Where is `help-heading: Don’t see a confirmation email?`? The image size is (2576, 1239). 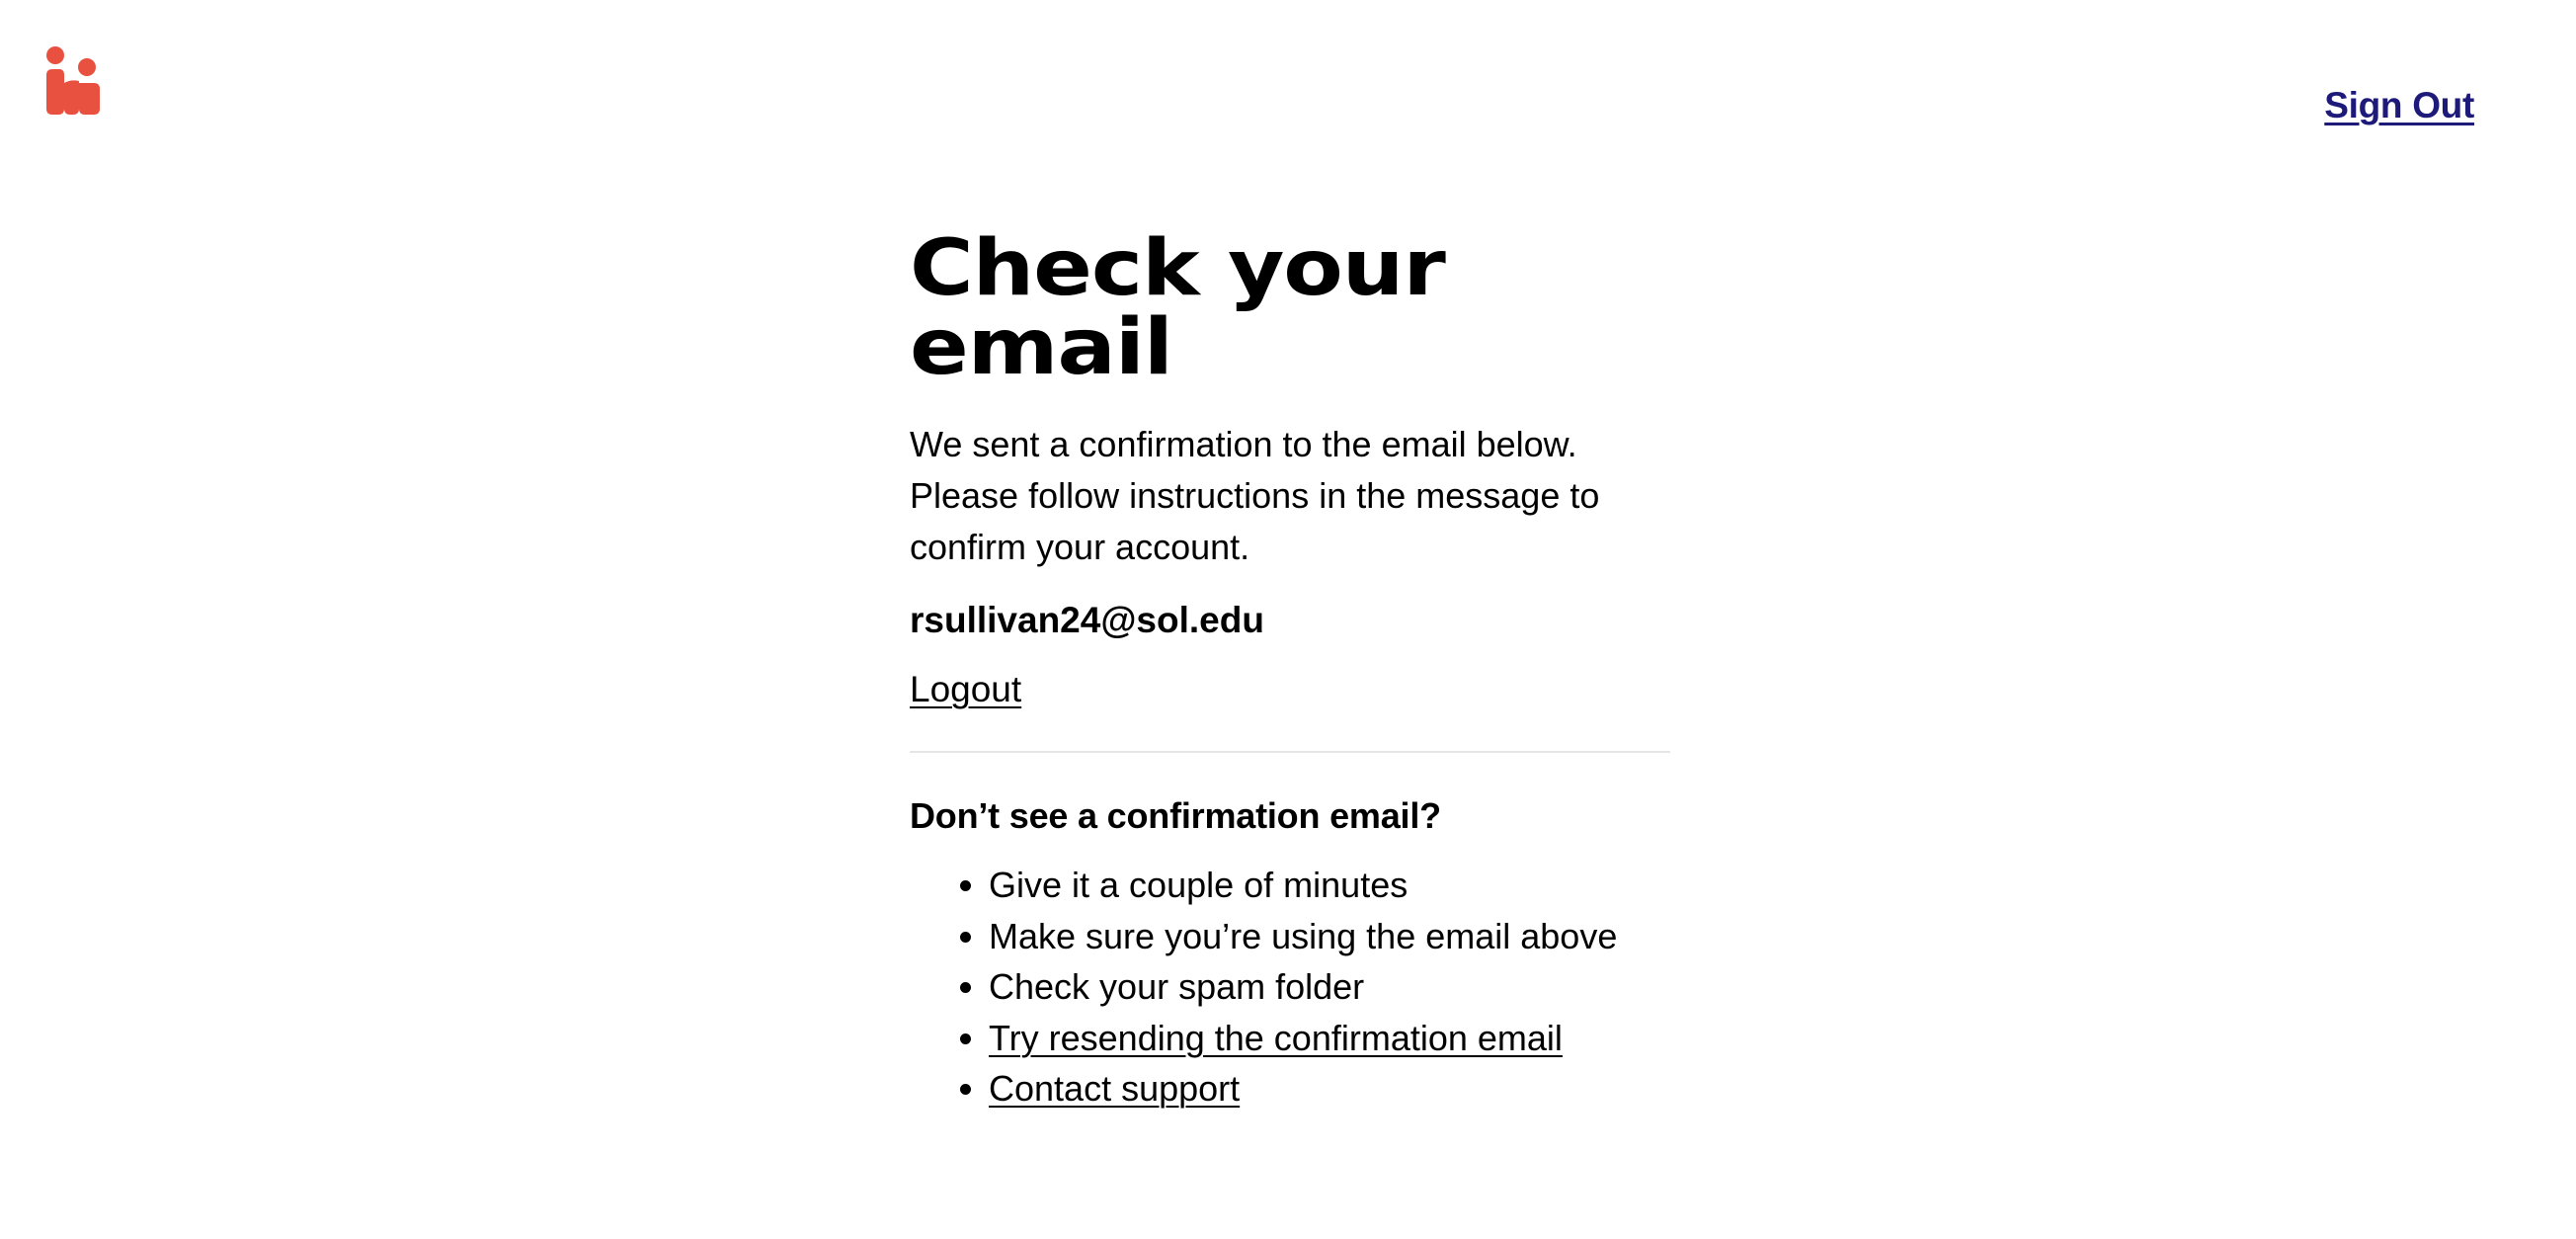 help-heading: Don’t see a confirmation email? is located at coordinates (1175, 815).